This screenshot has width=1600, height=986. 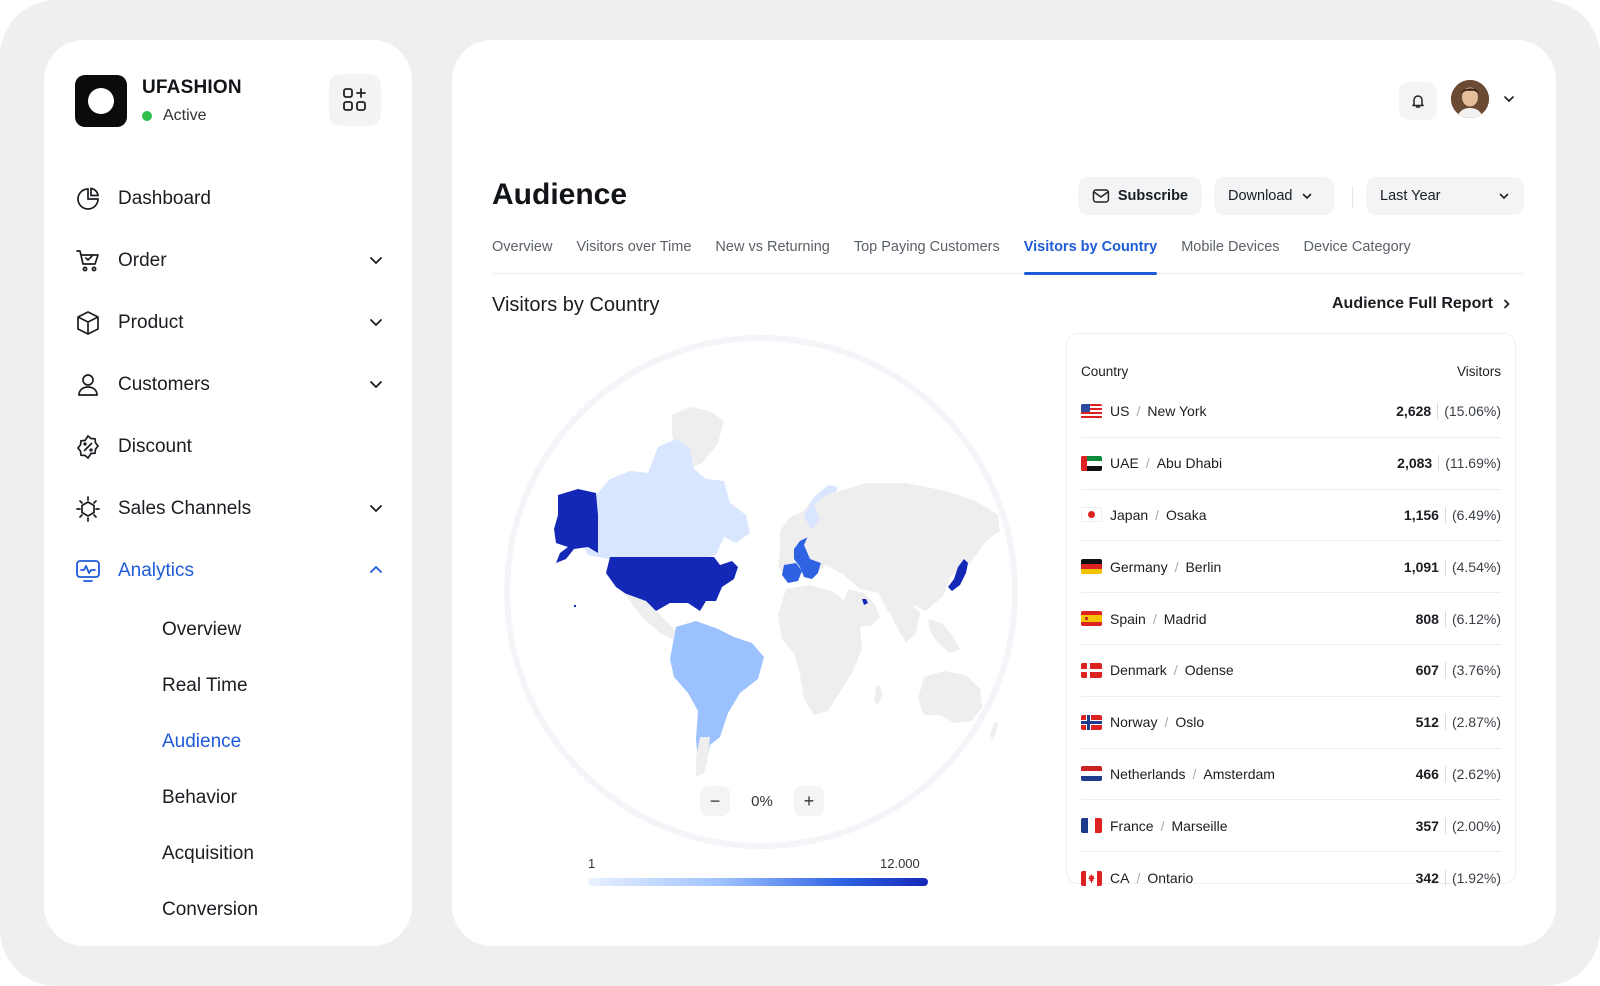 What do you see at coordinates (1427, 722) in the screenshot?
I see `row-visitors: 512` at bounding box center [1427, 722].